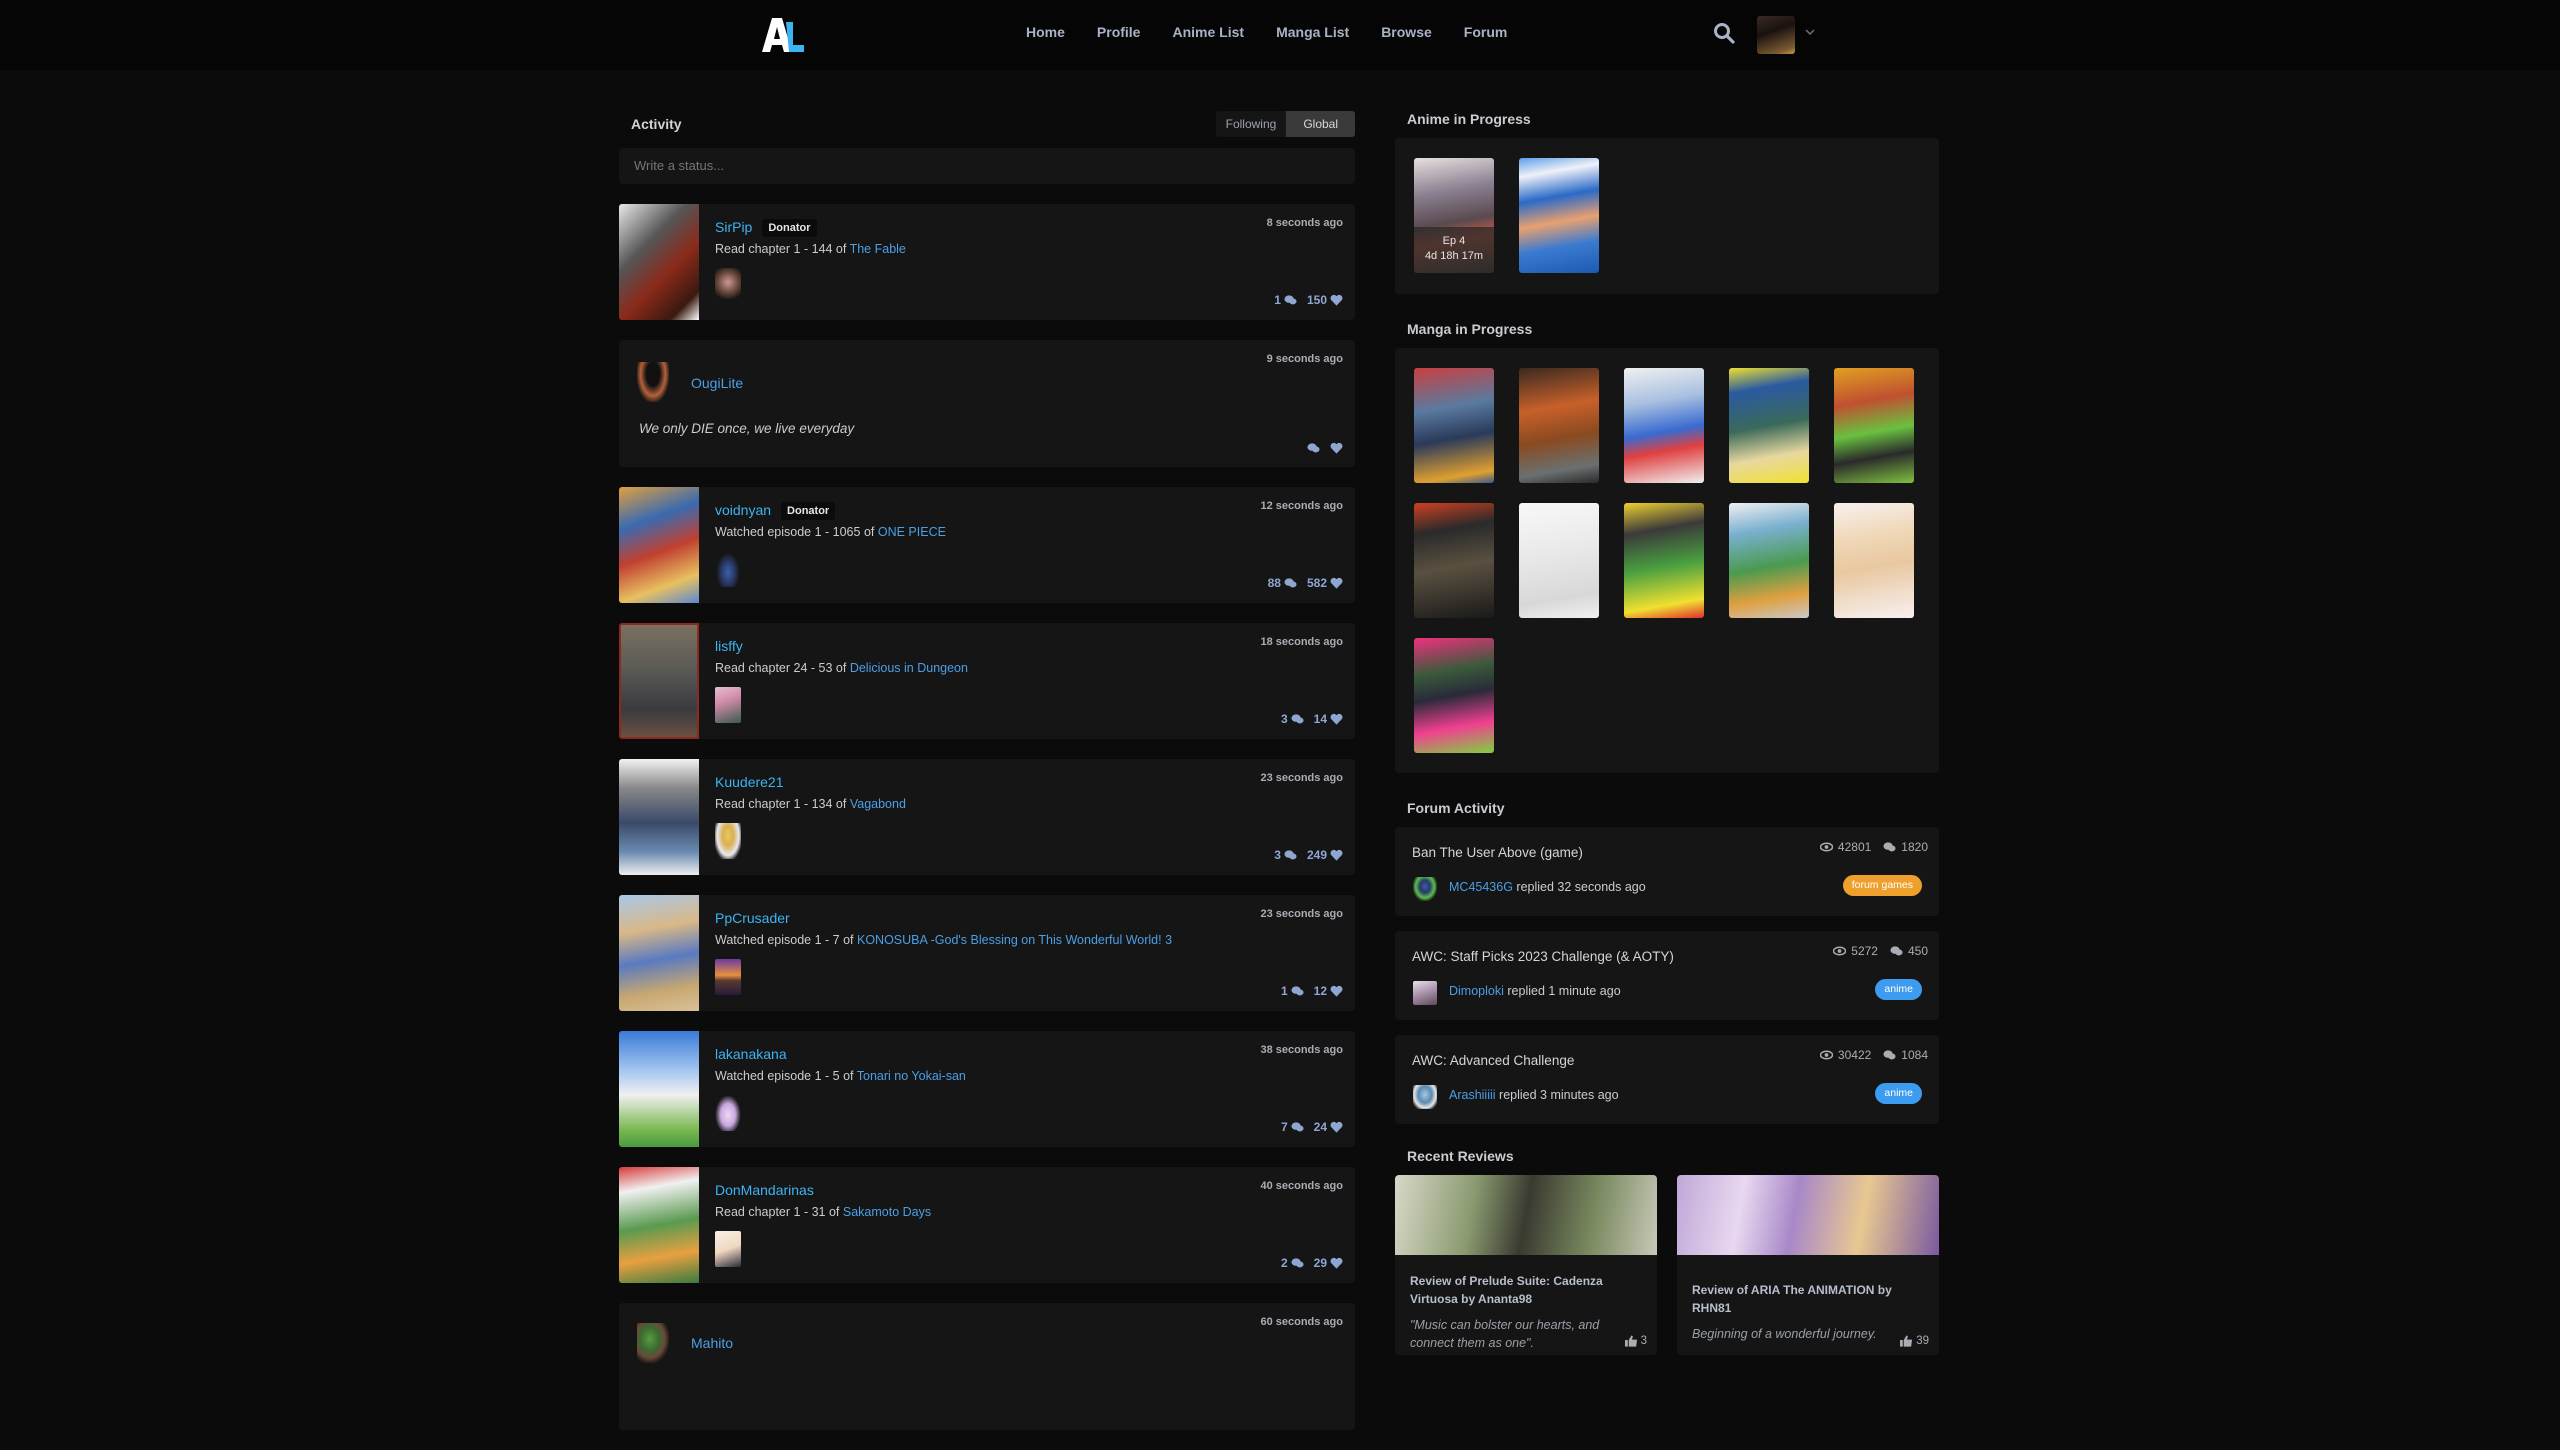 The width and height of the screenshot is (2560, 1450). What do you see at coordinates (789, 228) in the screenshot?
I see `donator-badge: Donator` at bounding box center [789, 228].